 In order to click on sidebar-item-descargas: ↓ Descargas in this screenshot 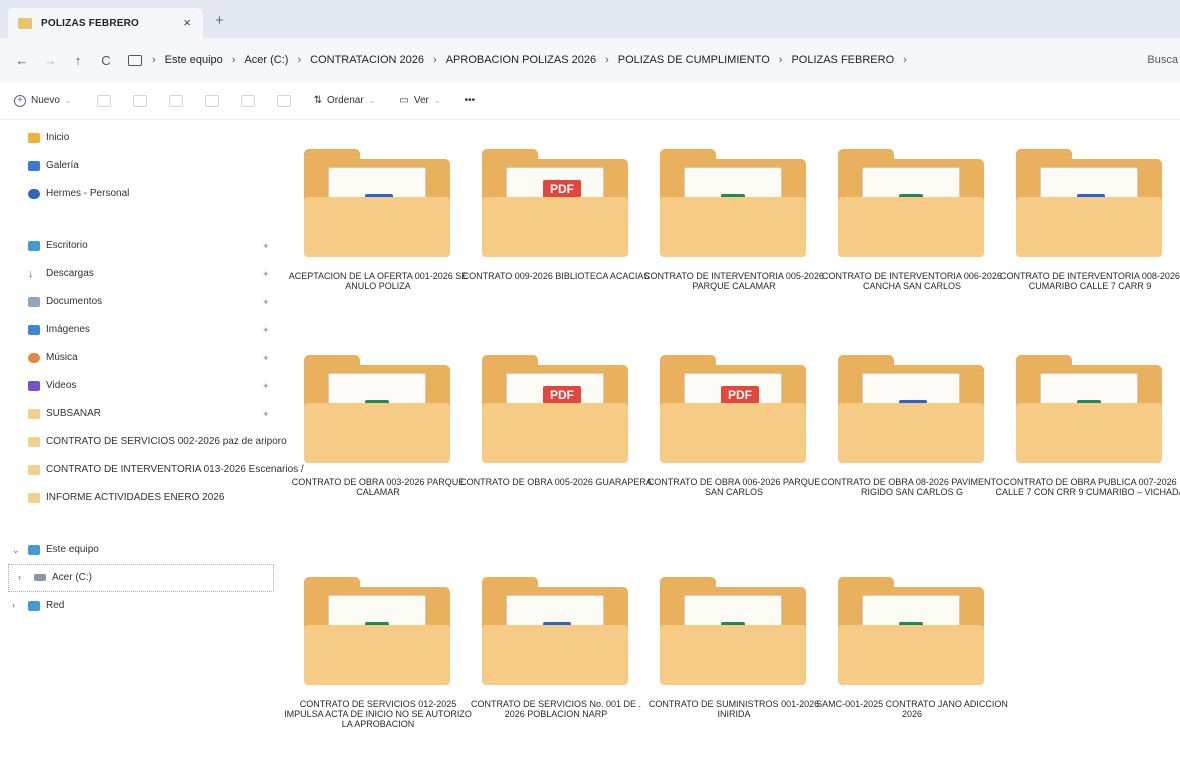, I will do `click(61, 273)`.